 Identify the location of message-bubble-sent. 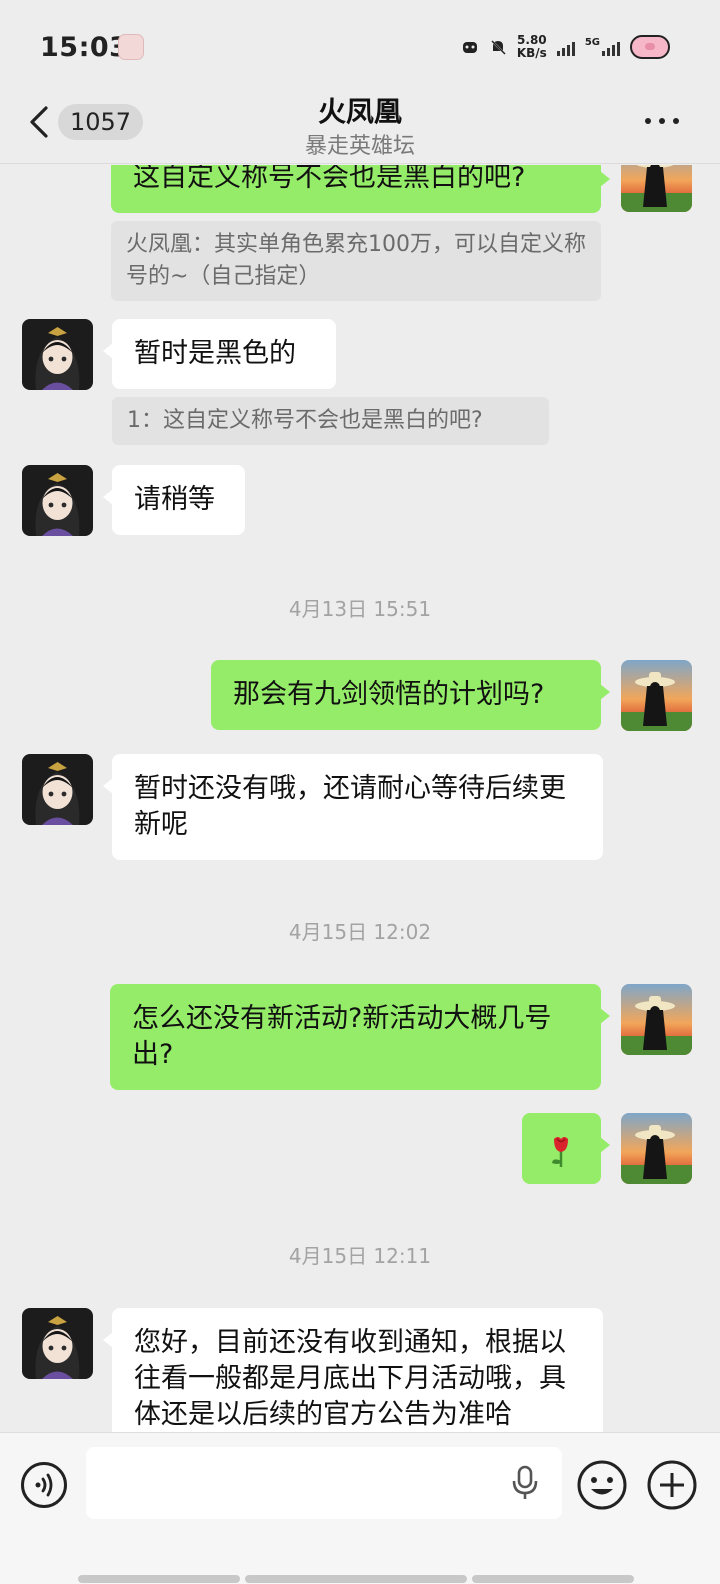
(566, 1148).